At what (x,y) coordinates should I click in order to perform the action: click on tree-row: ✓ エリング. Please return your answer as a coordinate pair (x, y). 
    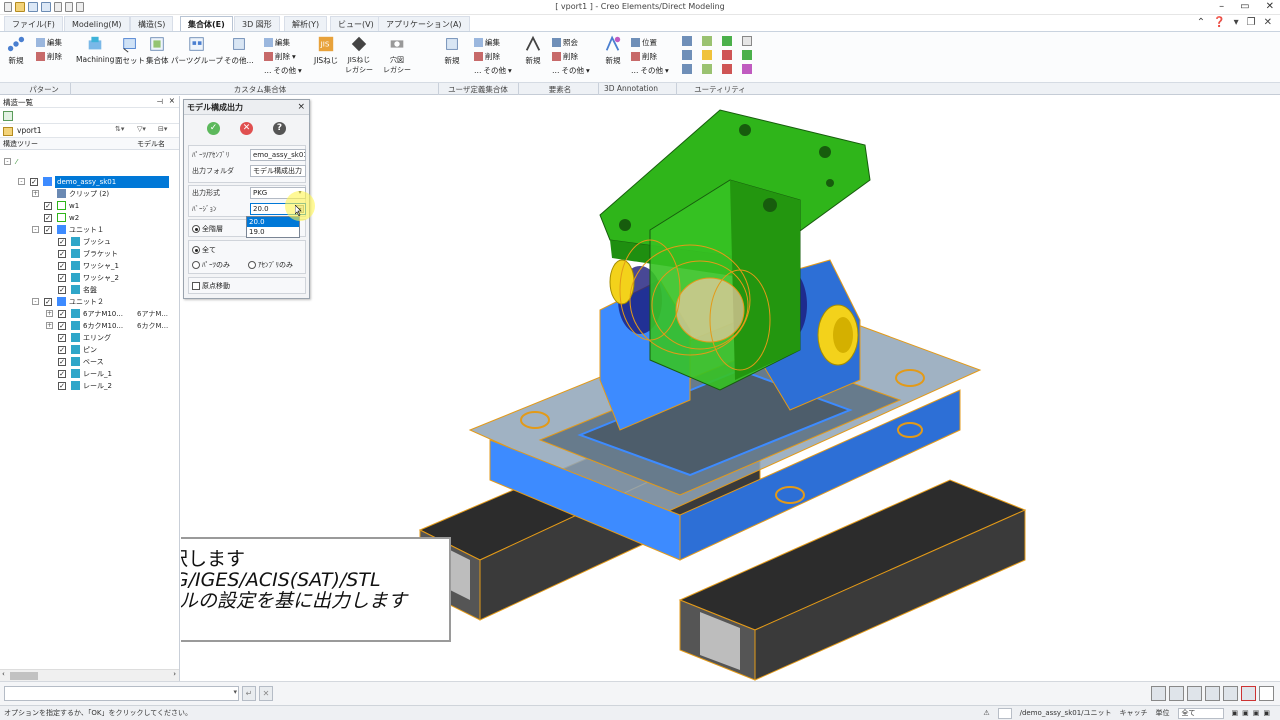
    Looking at the image, I should click on (88, 338).